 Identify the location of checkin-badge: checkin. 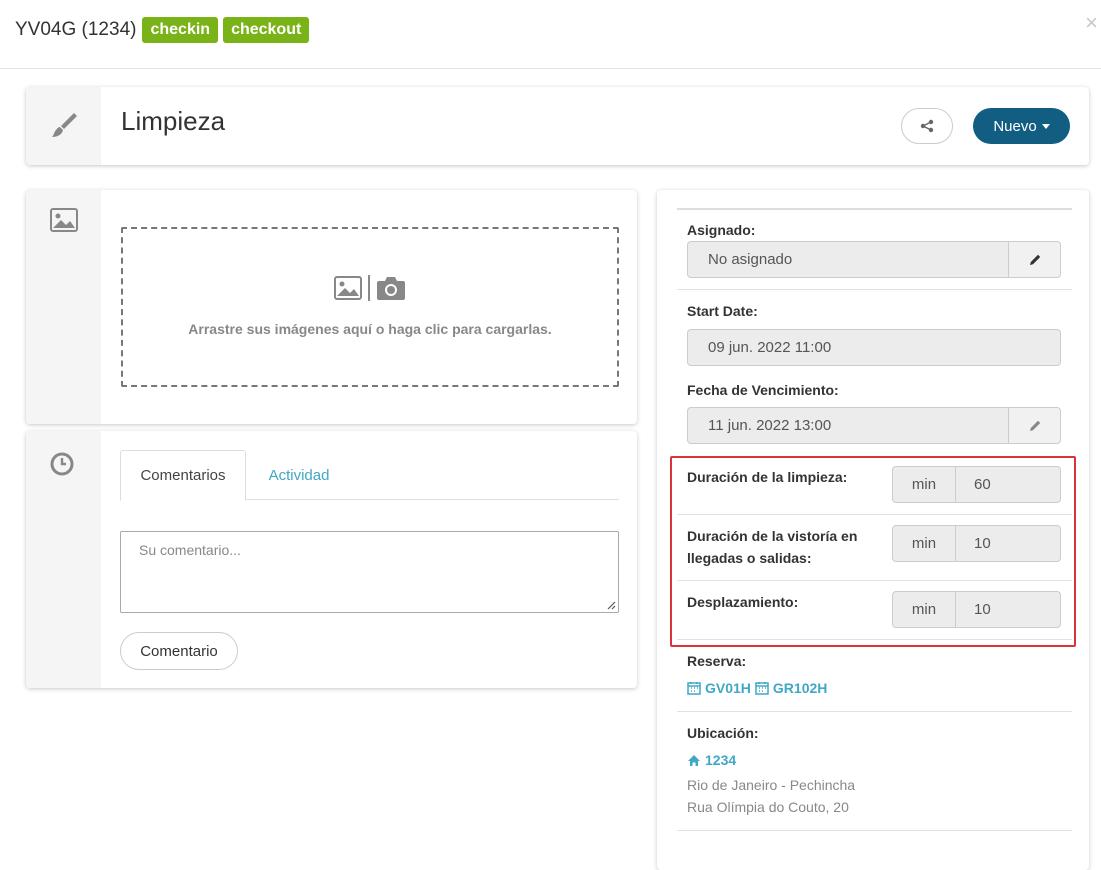
(180, 30).